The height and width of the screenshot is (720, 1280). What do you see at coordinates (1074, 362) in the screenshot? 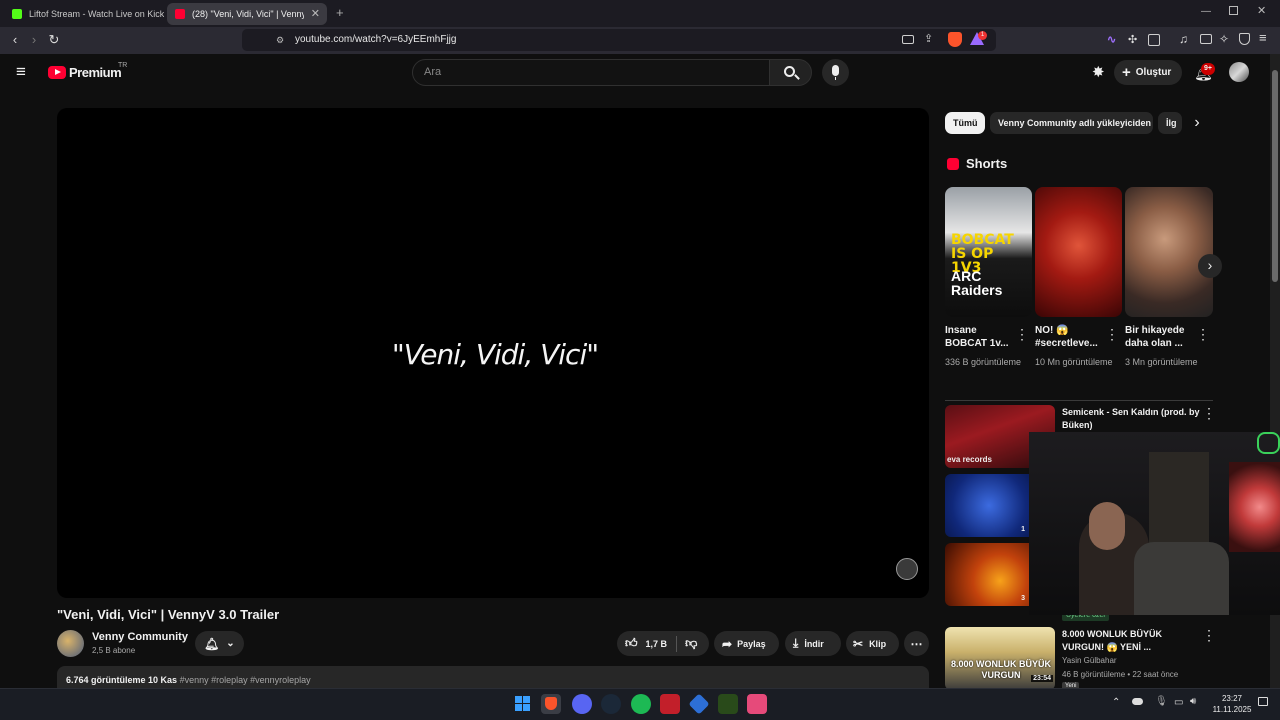
I see `short-views: 10 Mn görüntüleme` at bounding box center [1074, 362].